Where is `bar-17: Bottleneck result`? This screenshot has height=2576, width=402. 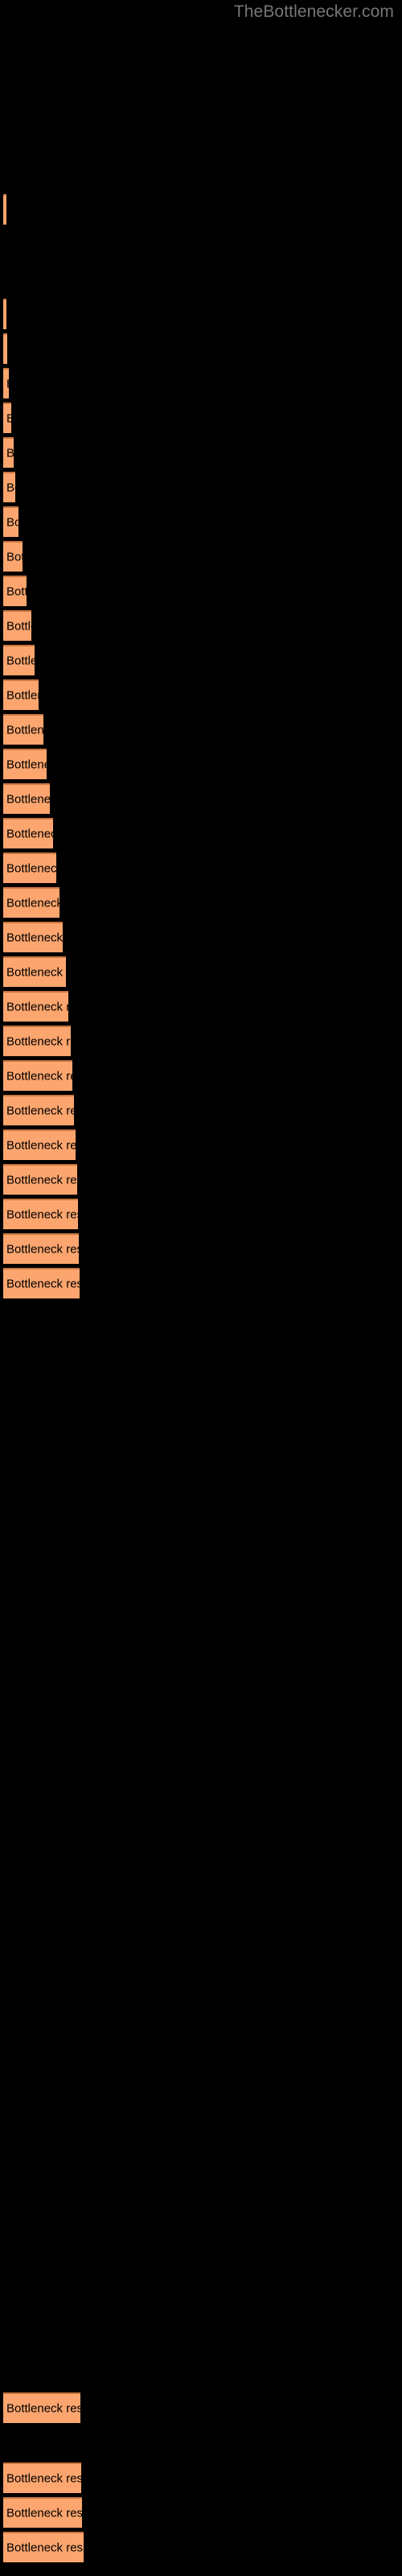
bar-17: Bottleneck result is located at coordinates (28, 833).